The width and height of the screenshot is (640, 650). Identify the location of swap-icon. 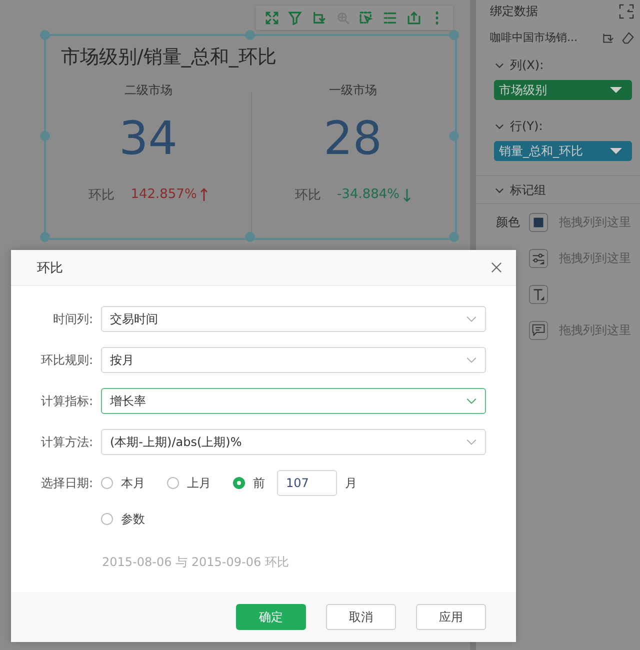
(626, 11).